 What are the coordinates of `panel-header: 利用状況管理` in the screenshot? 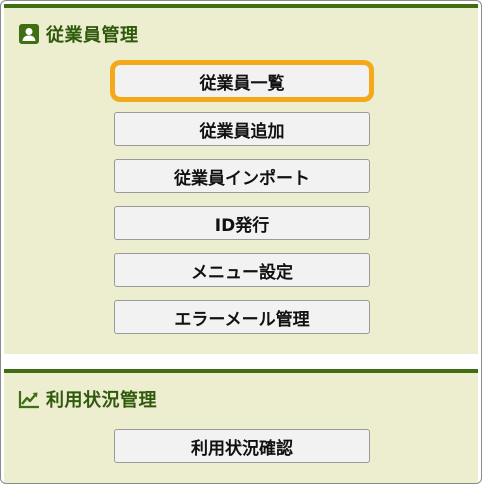 It's located at (87, 399).